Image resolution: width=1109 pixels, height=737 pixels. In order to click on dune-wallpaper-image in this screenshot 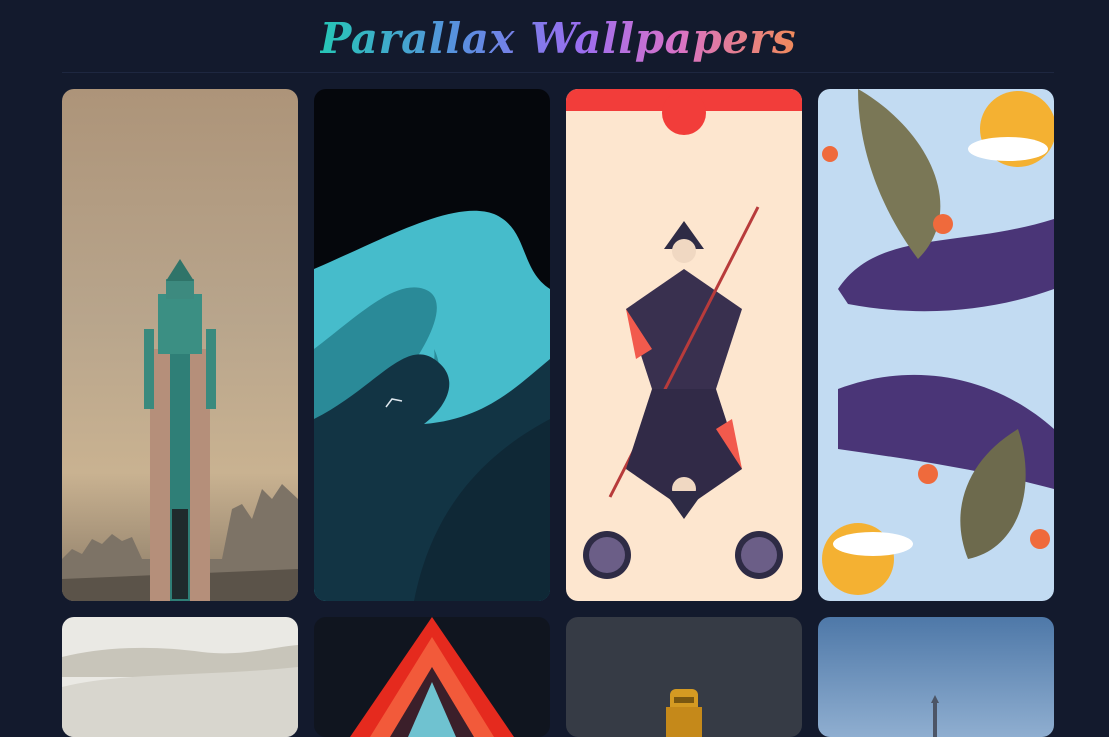, I will do `click(432, 345)`.